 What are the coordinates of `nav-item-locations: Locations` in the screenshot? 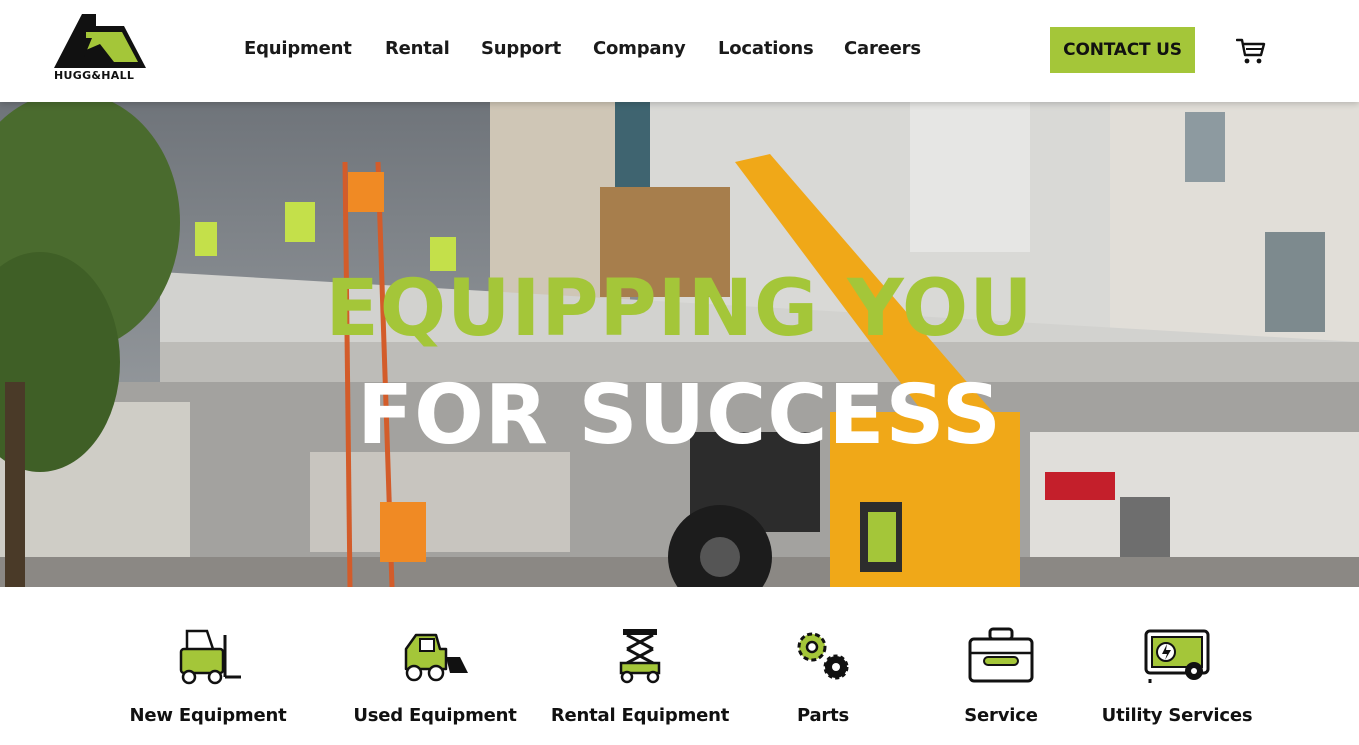 It's located at (766, 48).